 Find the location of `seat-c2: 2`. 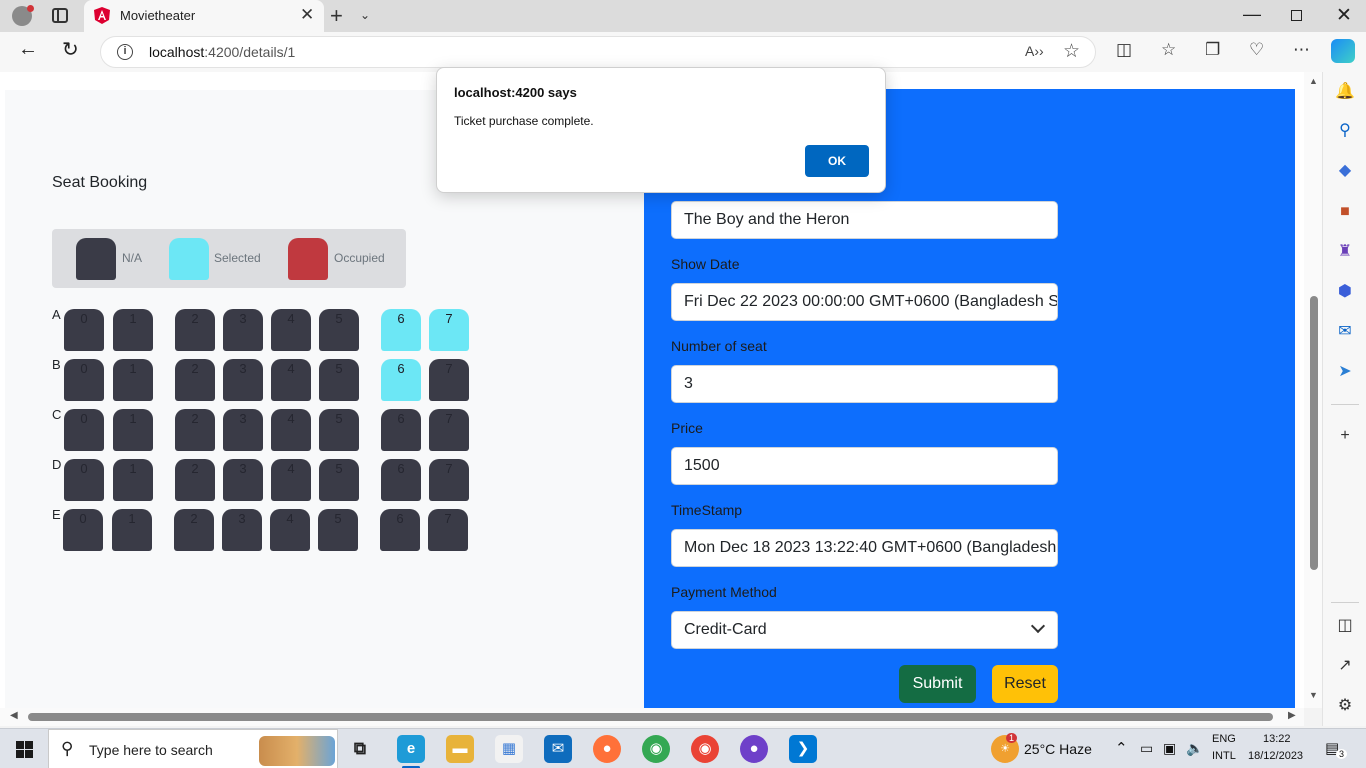

seat-c2: 2 is located at coordinates (195, 430).